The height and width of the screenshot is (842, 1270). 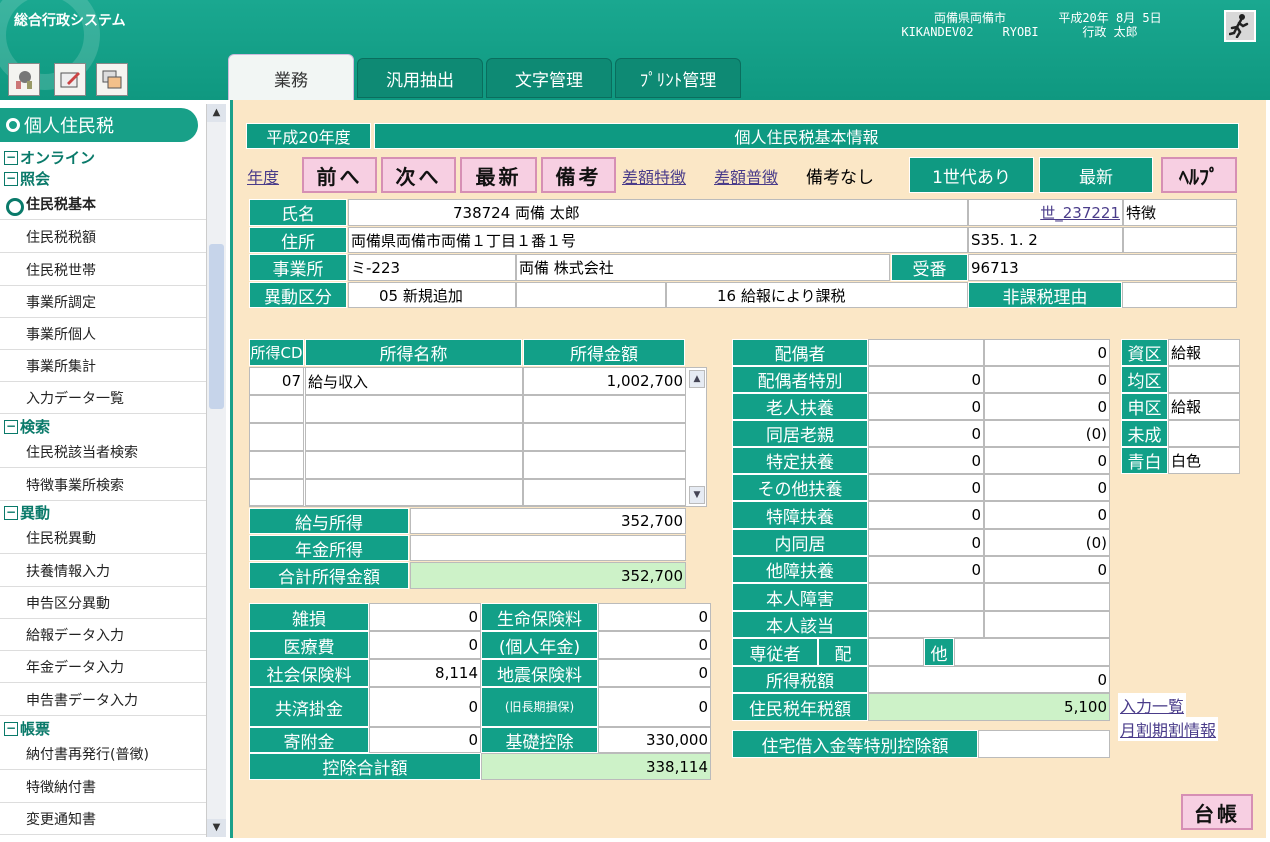 I want to click on address-value: 両備県両備市両備１丁目１番１号, so click(x=658, y=240).